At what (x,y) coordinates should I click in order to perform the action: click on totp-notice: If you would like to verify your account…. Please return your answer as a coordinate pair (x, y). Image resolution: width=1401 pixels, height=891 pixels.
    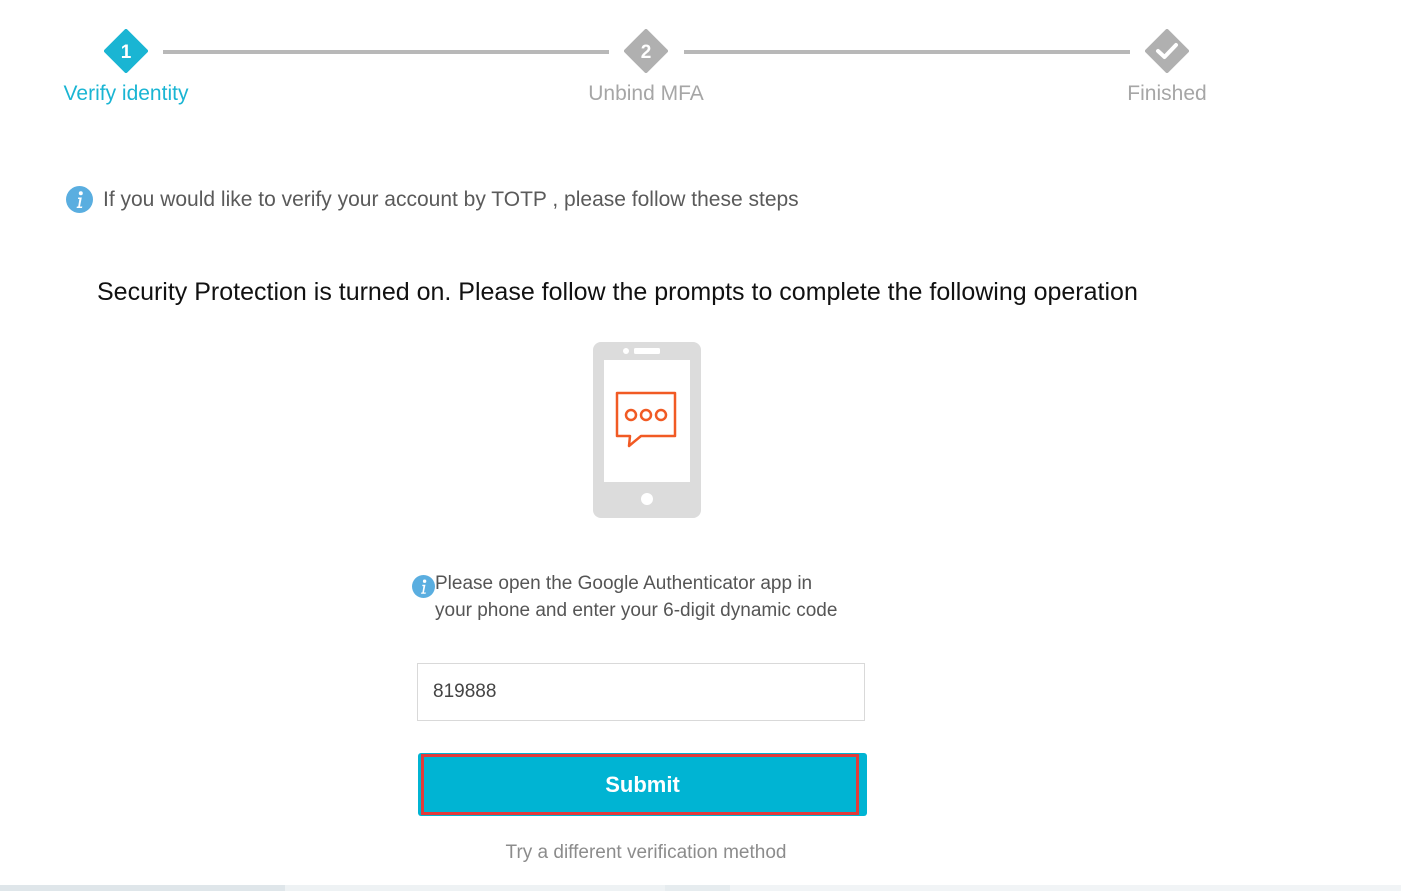
    Looking at the image, I should click on (432, 199).